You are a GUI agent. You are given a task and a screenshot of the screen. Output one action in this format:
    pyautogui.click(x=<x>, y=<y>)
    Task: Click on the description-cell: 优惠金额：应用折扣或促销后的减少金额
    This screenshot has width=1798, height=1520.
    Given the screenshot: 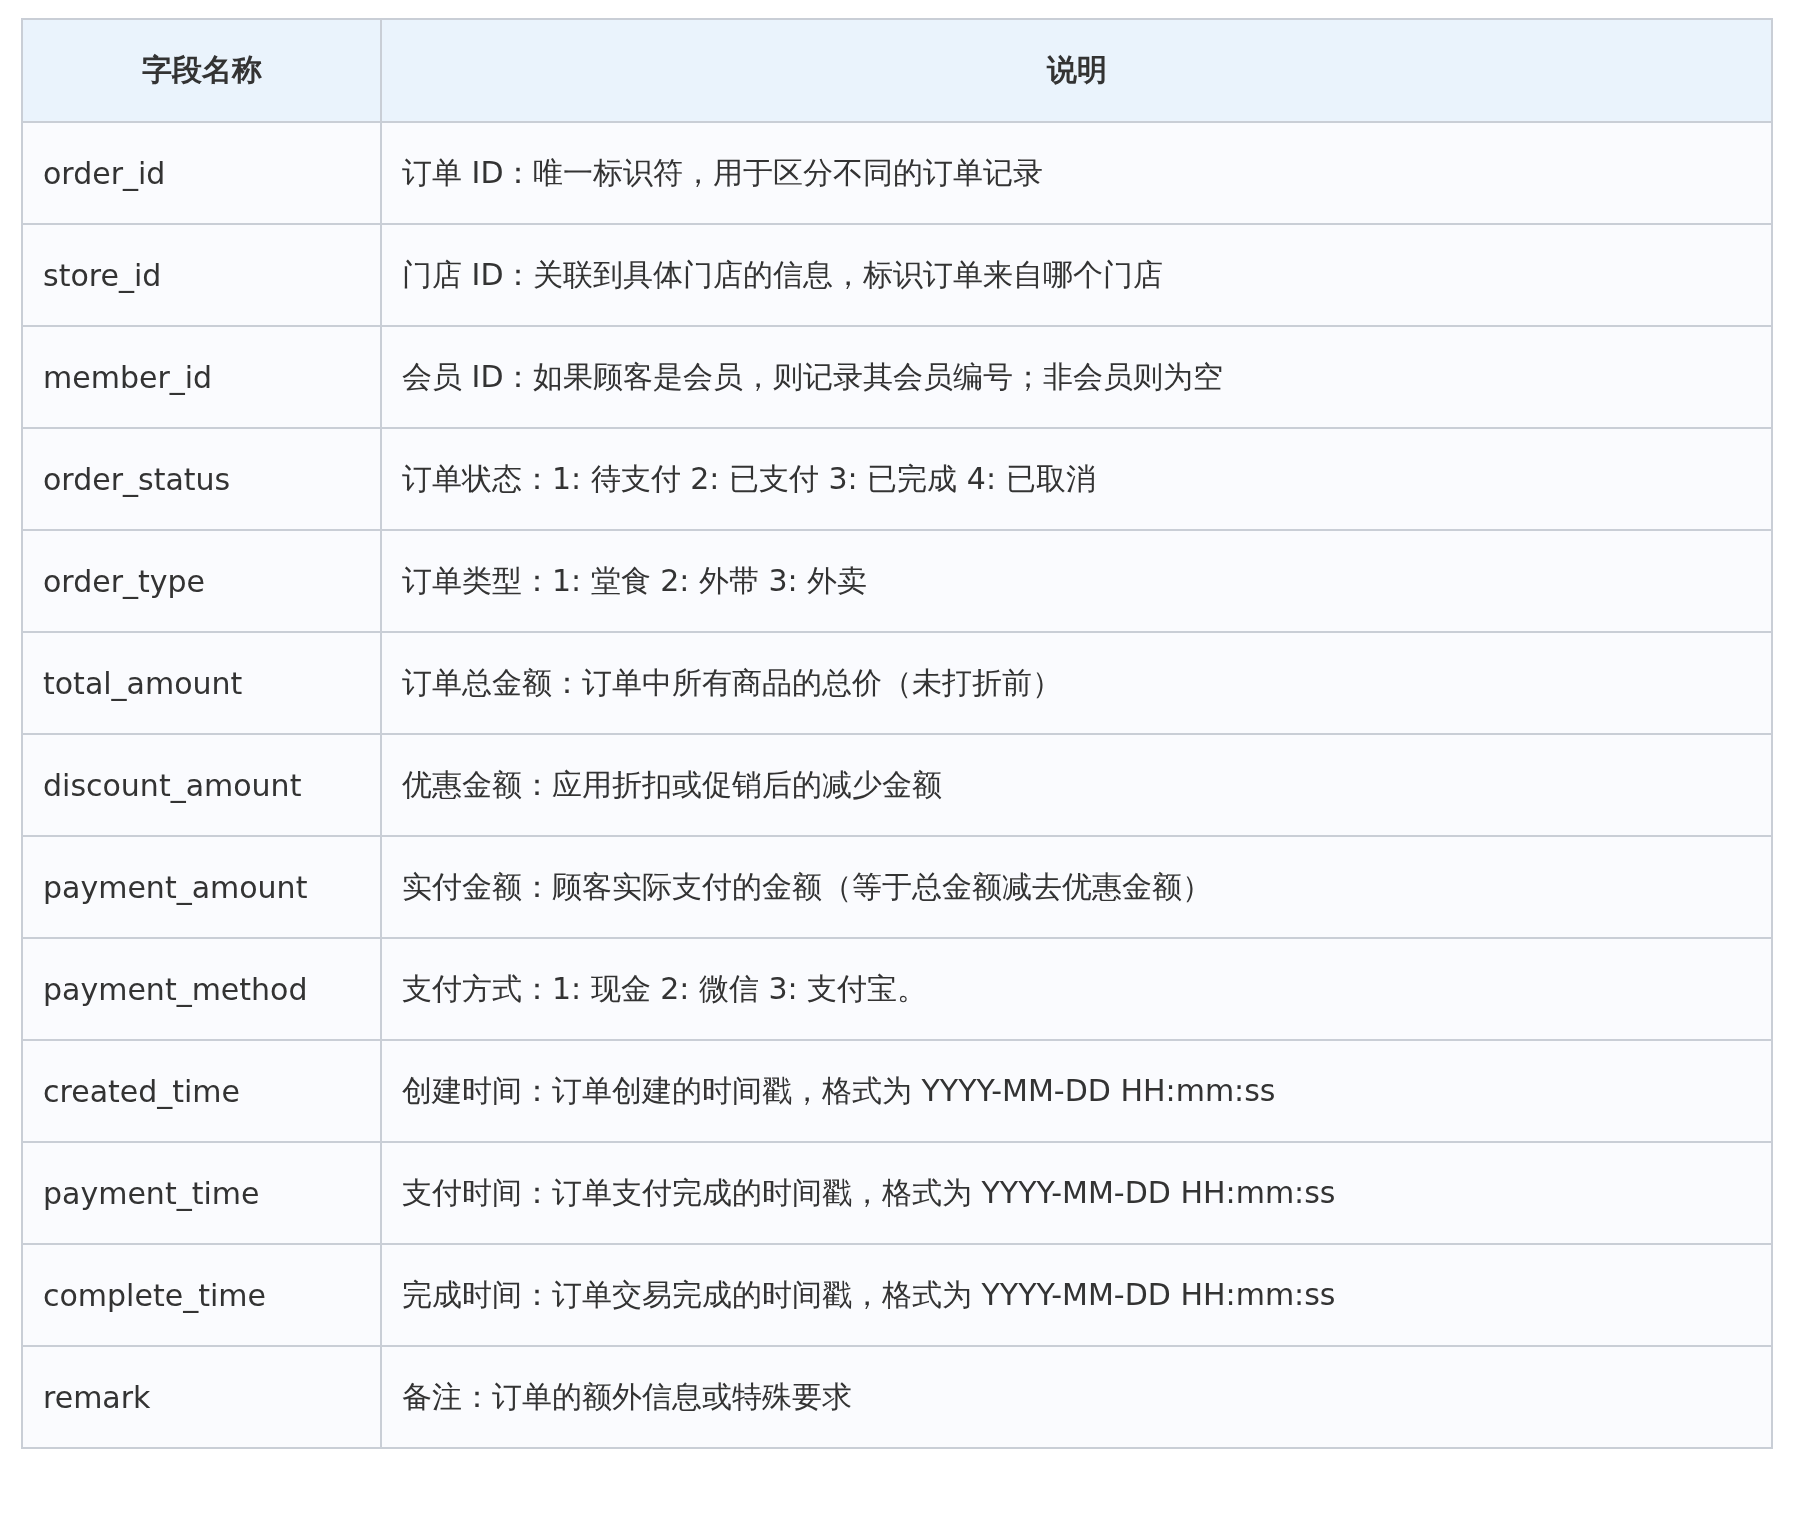 What is the action you would take?
    pyautogui.click(x=1076, y=785)
    